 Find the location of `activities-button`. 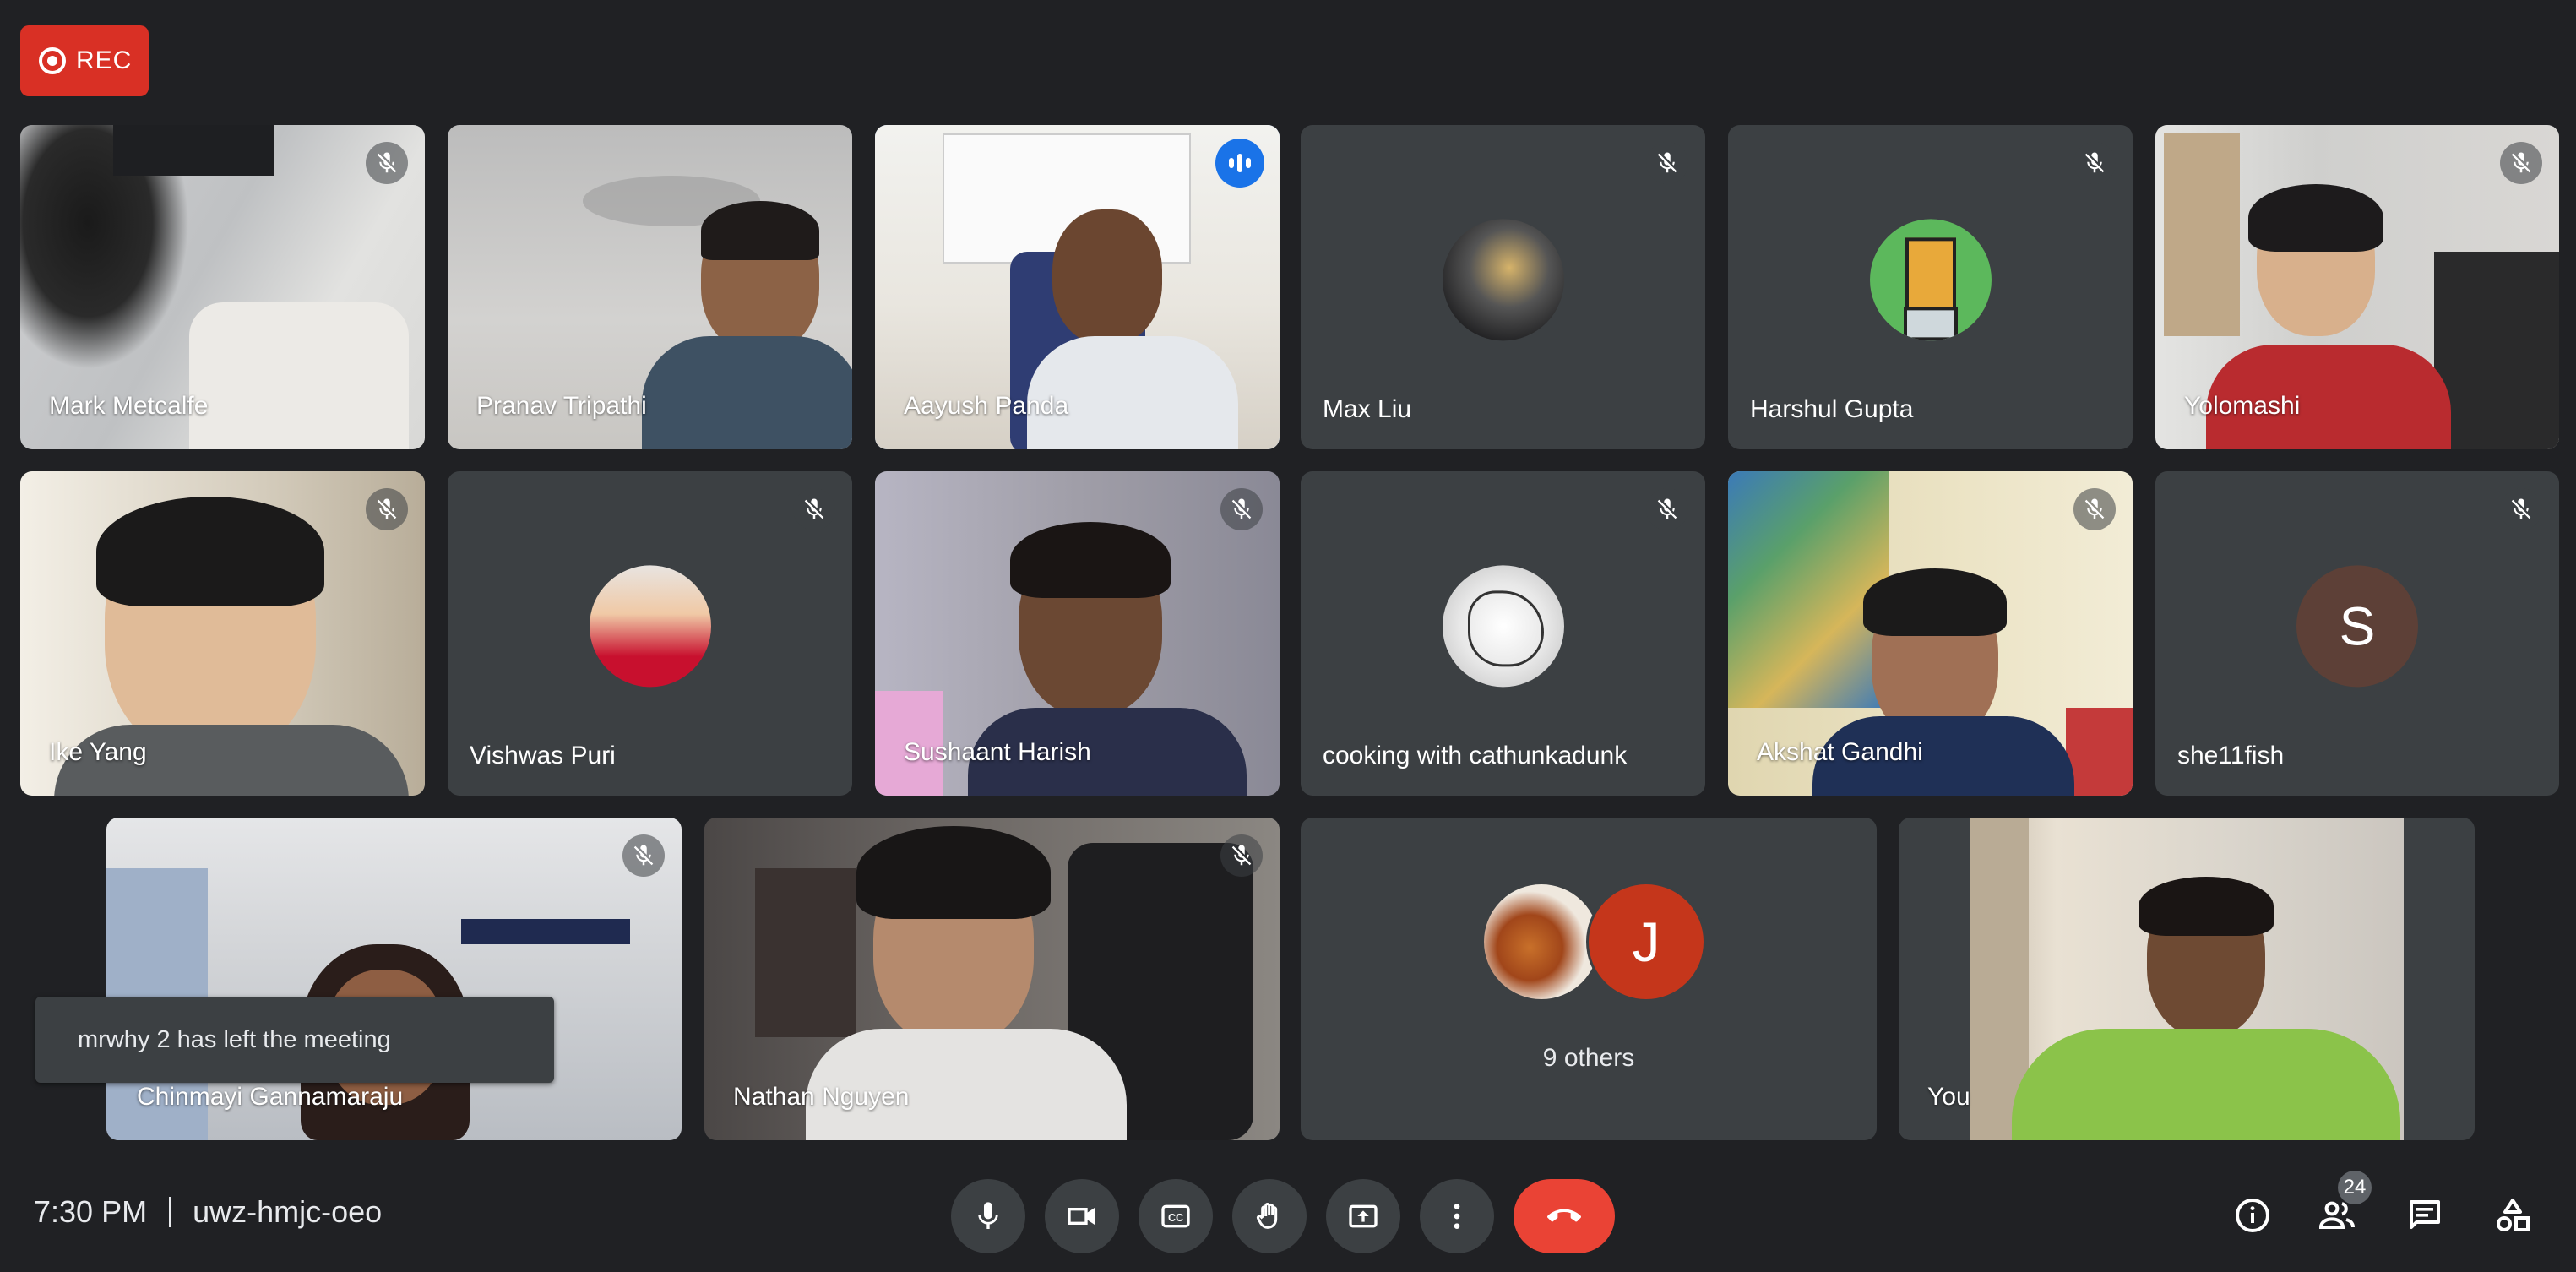

activities-button is located at coordinates (2513, 1215).